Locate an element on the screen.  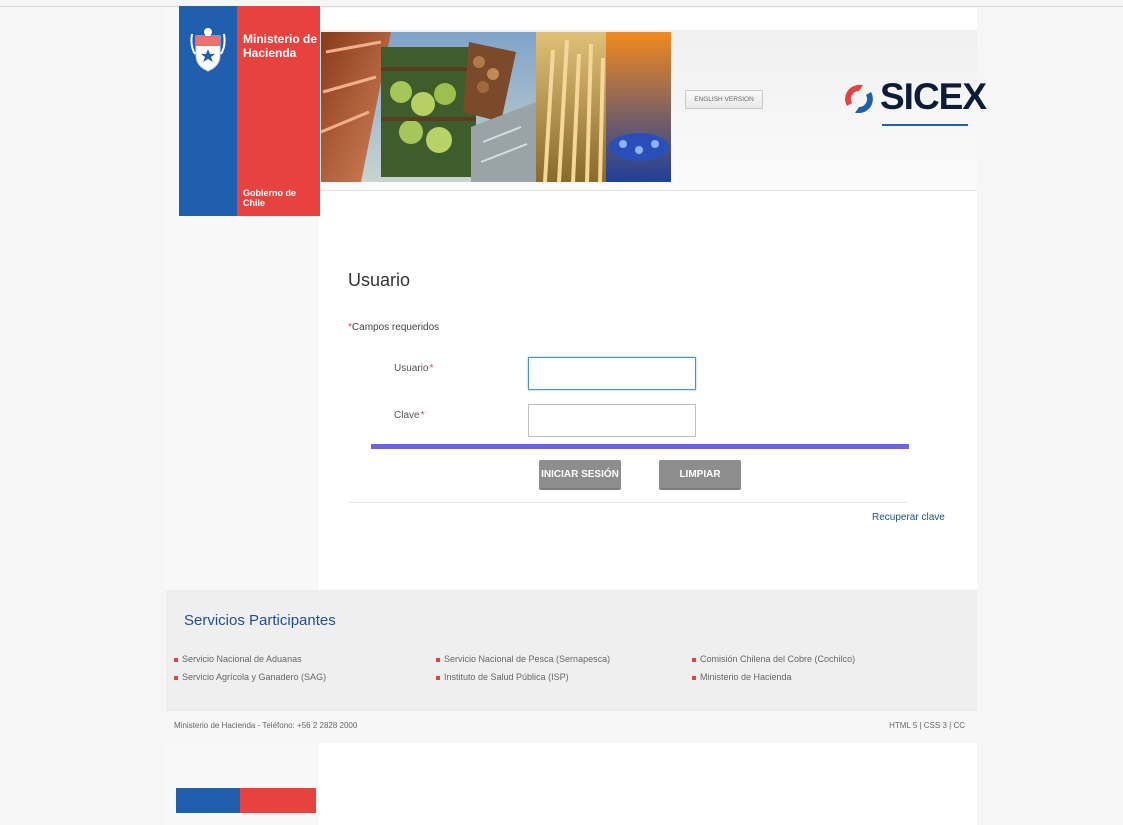
sicex-logo-icon is located at coordinates (859, 99).